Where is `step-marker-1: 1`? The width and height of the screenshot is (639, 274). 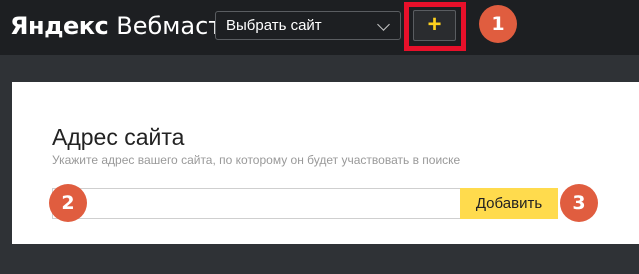 step-marker-1: 1 is located at coordinates (498, 24).